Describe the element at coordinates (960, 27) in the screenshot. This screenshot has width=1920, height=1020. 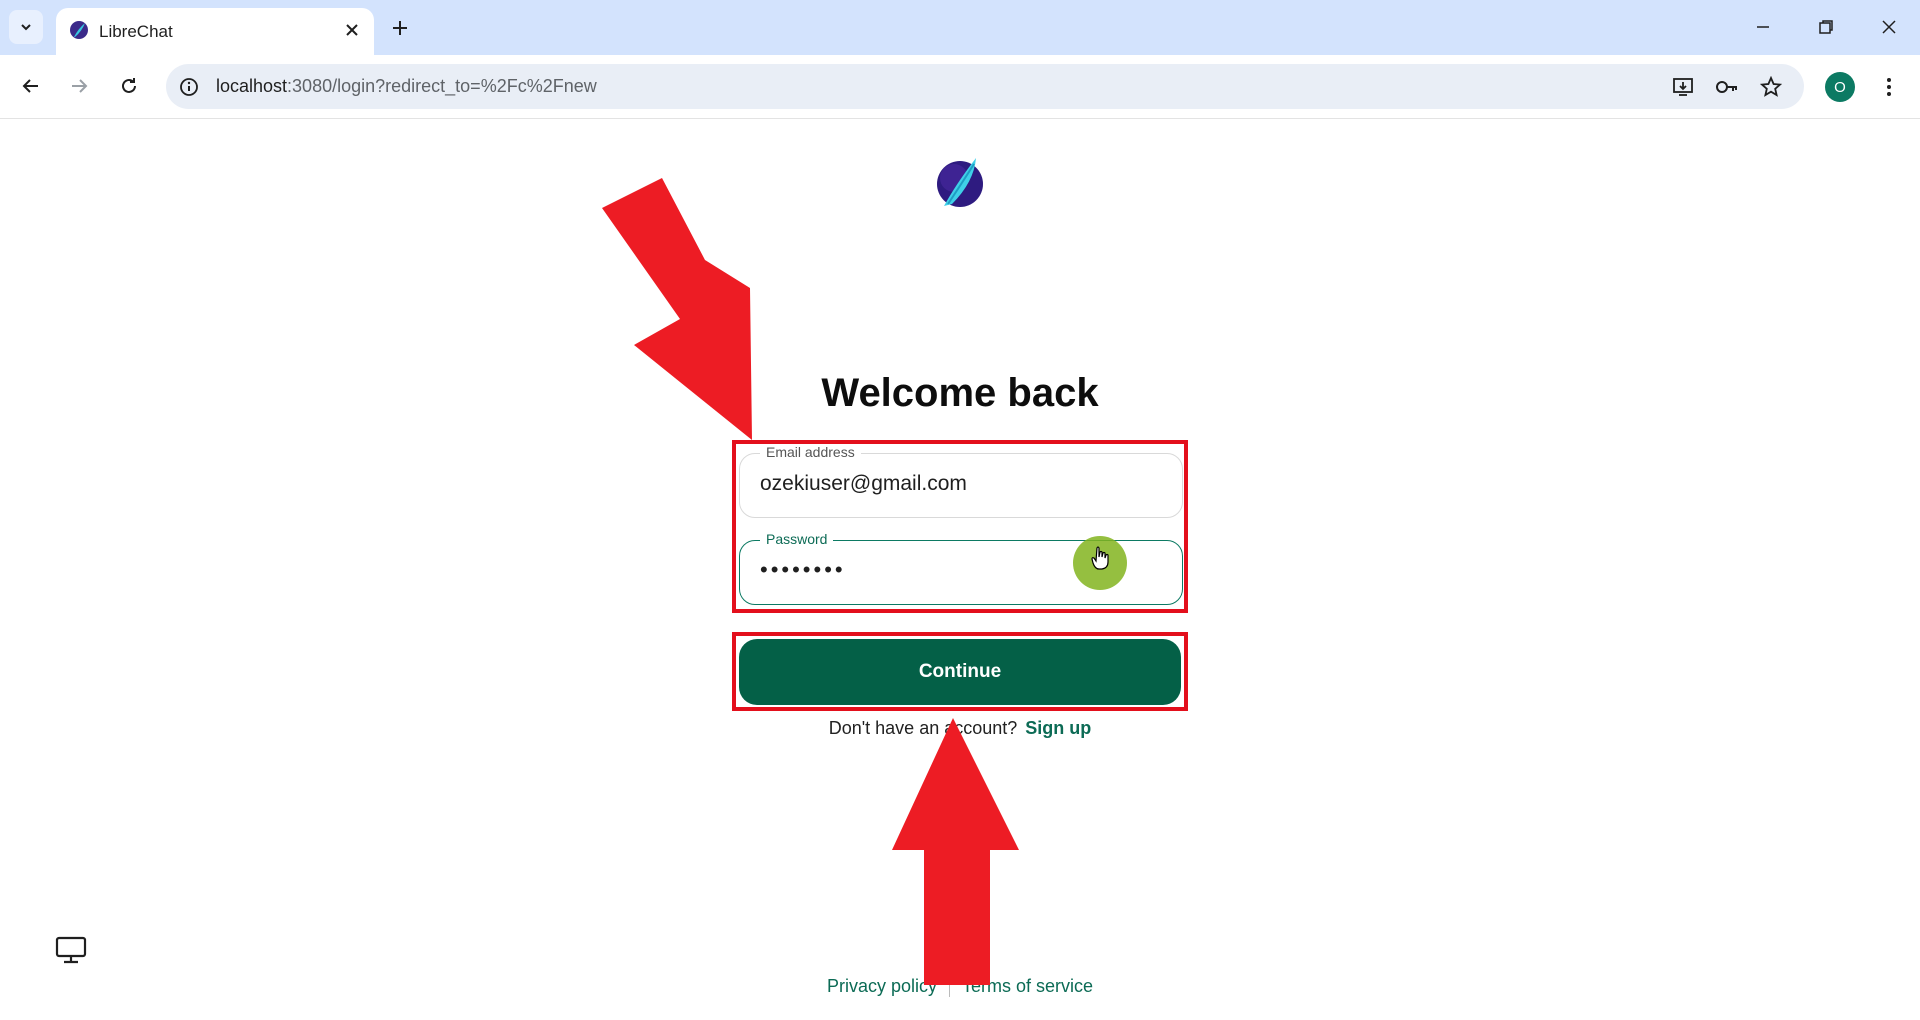
I see `browser-tab-strip: LibreChat` at that location.